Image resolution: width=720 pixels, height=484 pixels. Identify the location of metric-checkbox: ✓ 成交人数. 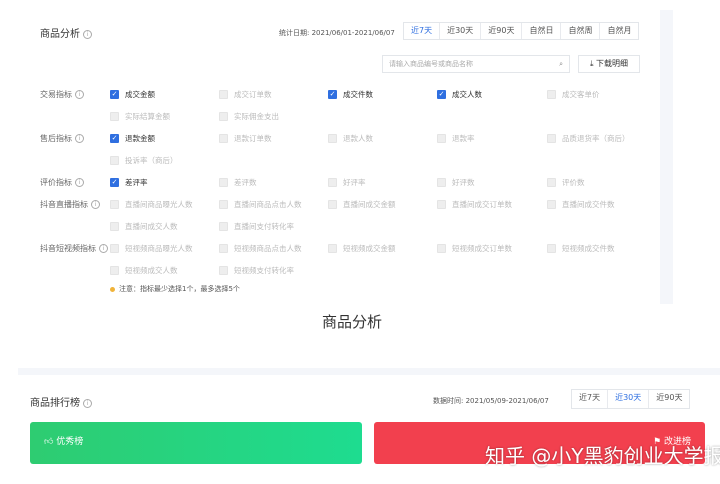
(459, 94).